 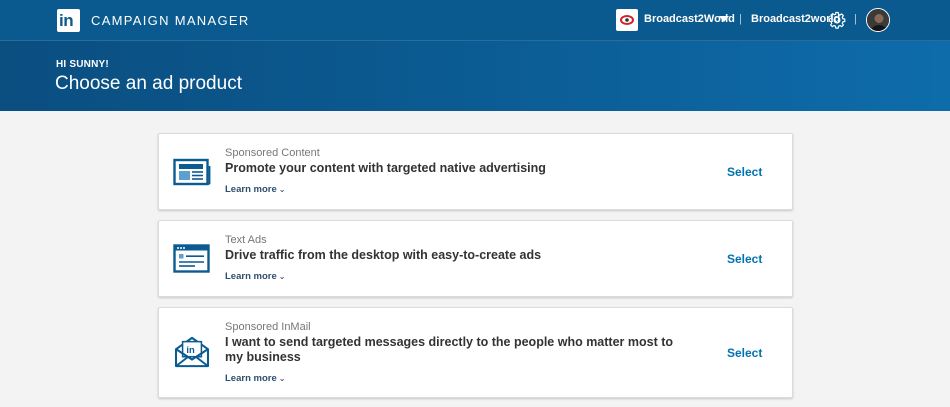 What do you see at coordinates (192, 172) in the screenshot?
I see `newspaper-icon` at bounding box center [192, 172].